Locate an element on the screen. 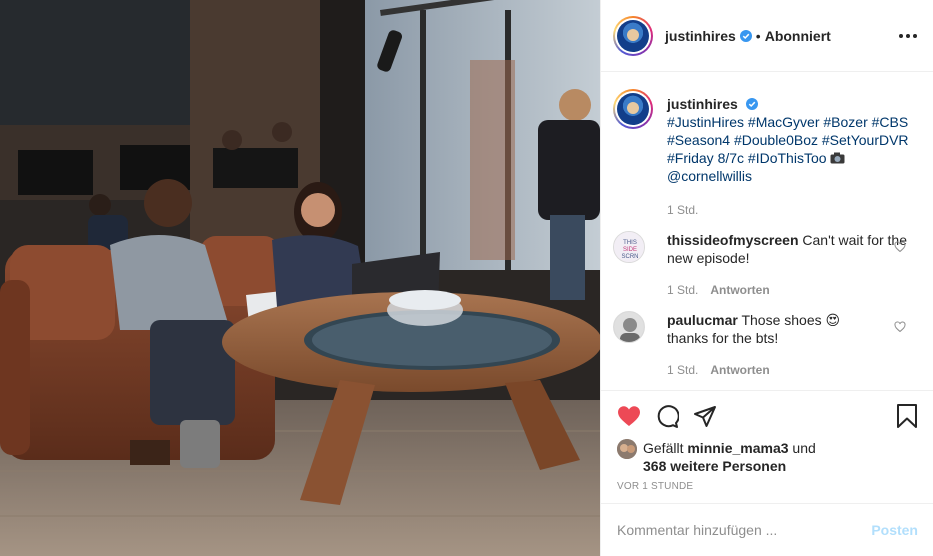  caption-hashtags-line1: #JustinHires #MacGyver #Bozer #CBS is located at coordinates (787, 122).